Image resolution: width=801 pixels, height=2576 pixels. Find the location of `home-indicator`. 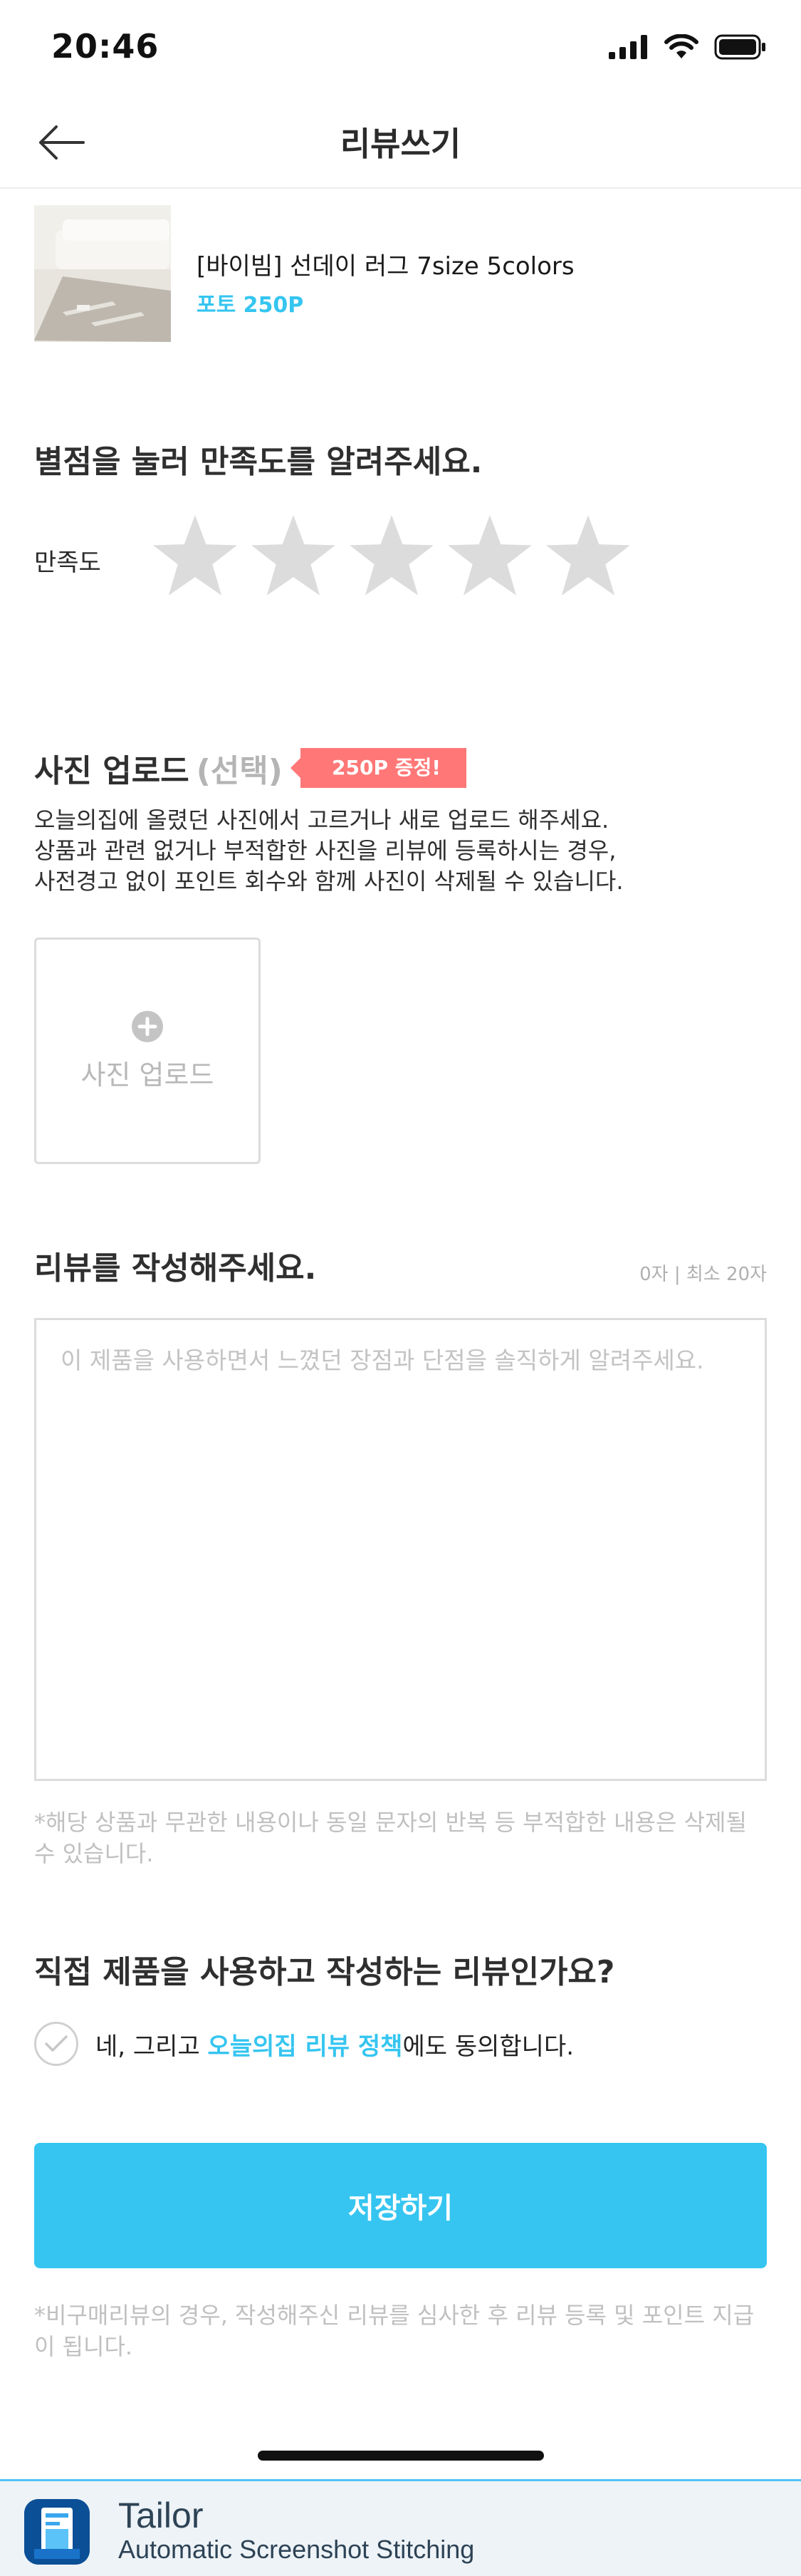

home-indicator is located at coordinates (401, 2456).